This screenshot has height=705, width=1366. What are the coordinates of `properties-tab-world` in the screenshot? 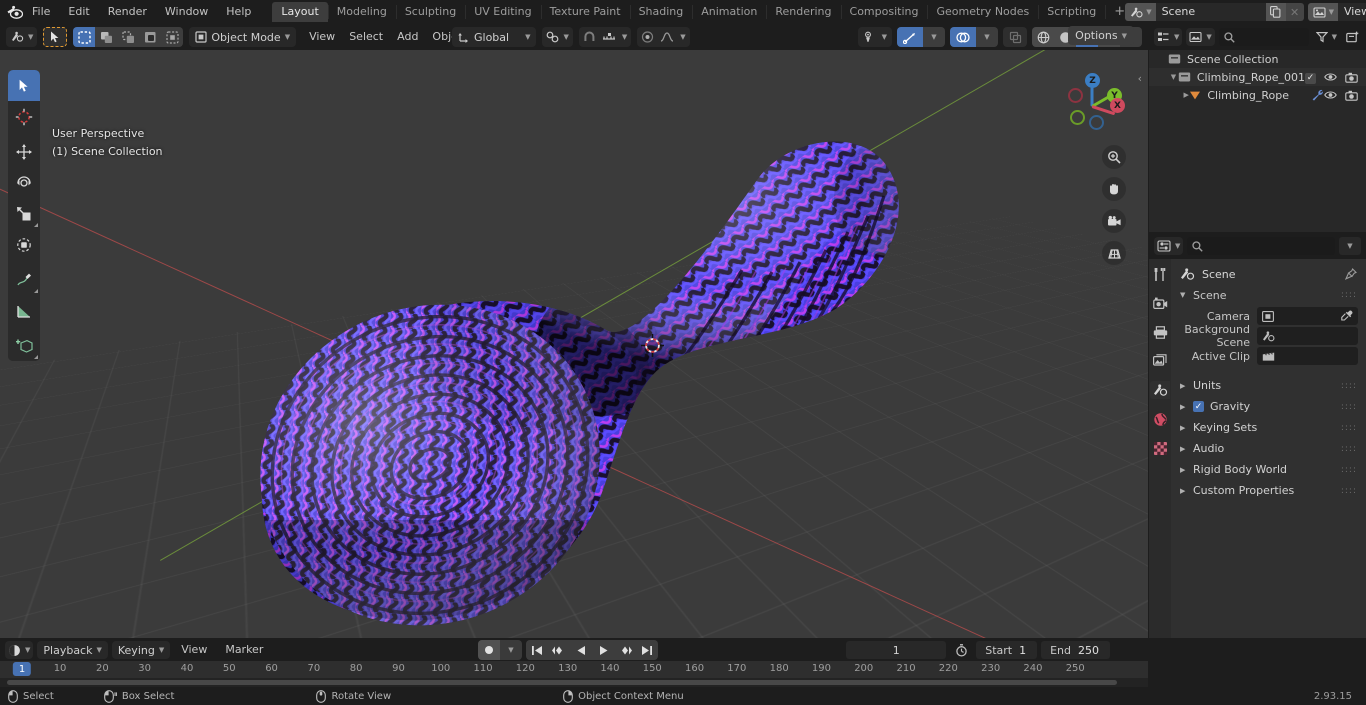 It's located at (1160, 419).